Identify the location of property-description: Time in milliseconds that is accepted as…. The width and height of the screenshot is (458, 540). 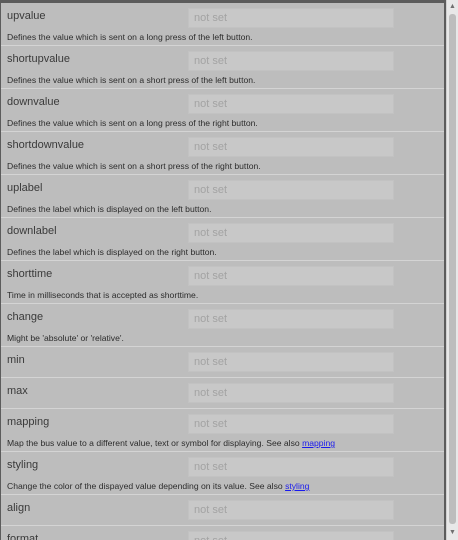
(103, 295).